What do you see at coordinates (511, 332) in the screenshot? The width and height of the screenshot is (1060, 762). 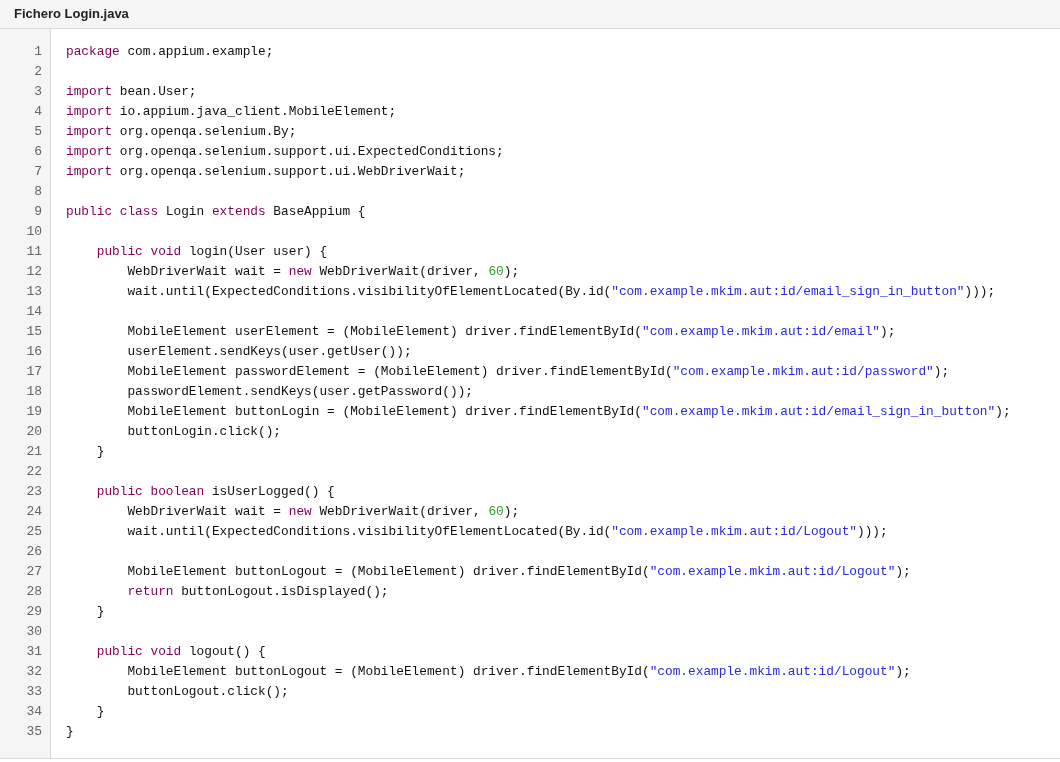 I see `code-line: MobileElement userElement = (MobileElement) driver.findElementById("com.example.mkim.aut:id/email");` at bounding box center [511, 332].